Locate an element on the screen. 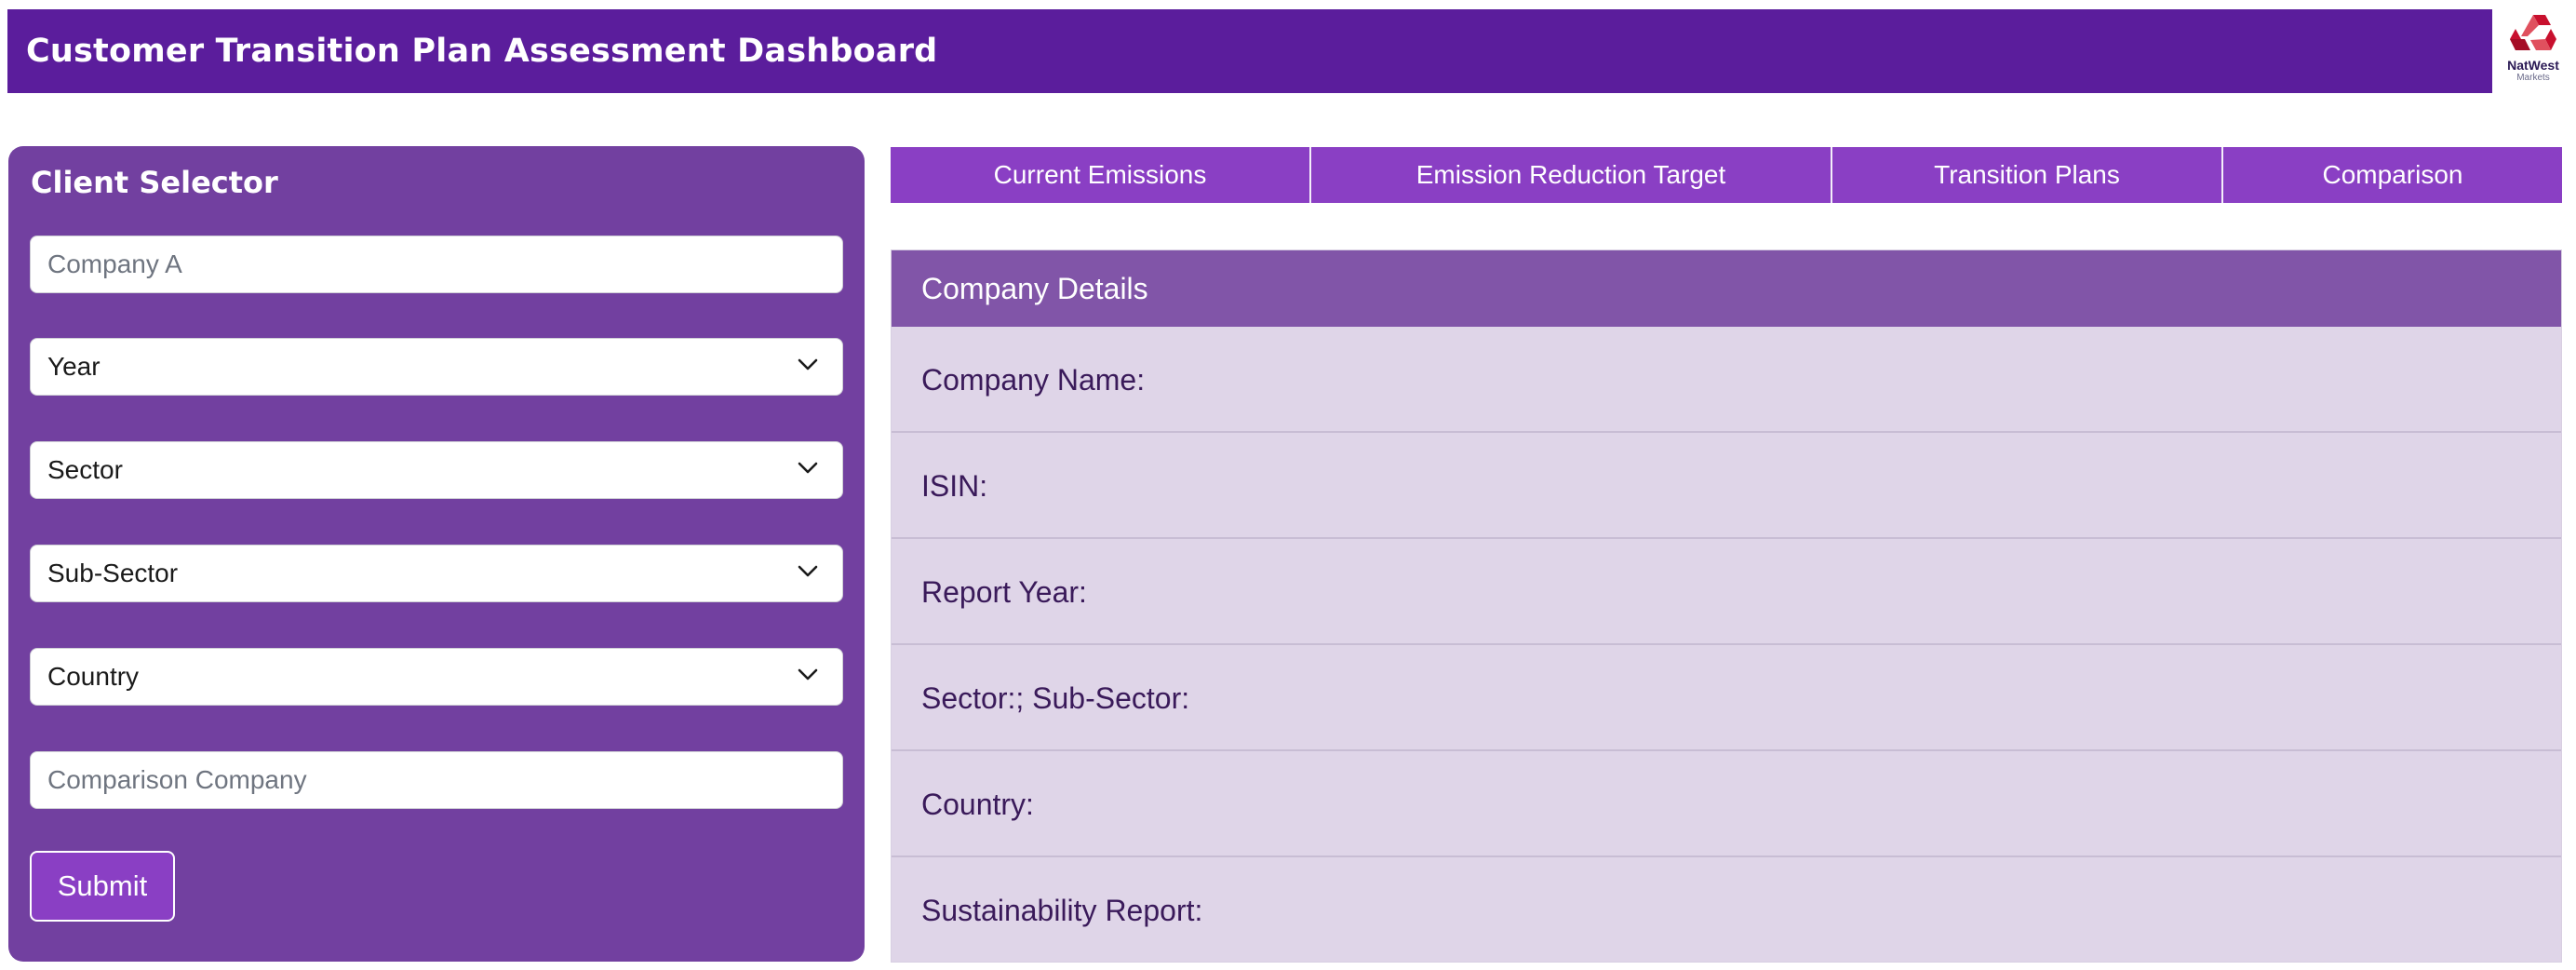  tab-transition-plans: Transition Plans is located at coordinates (2027, 175).